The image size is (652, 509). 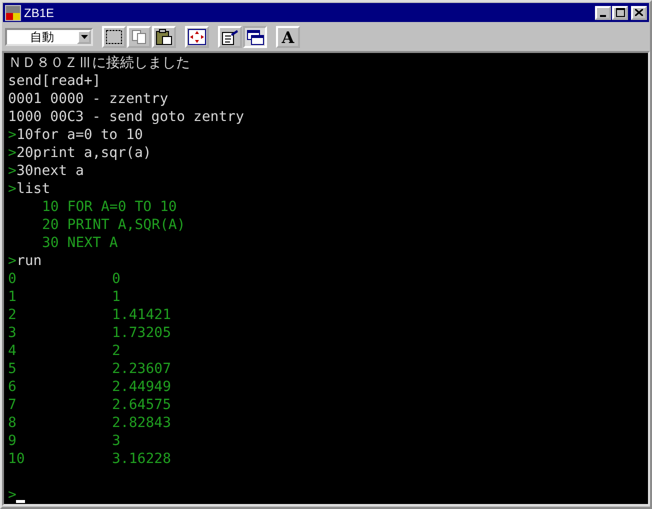 I want to click on window-button, so click(x=255, y=37).